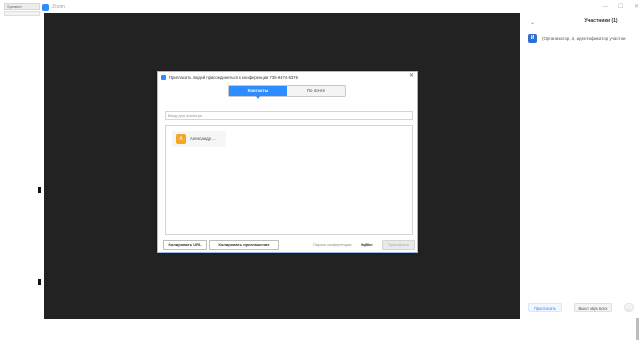  Describe the element at coordinates (39, 282) in the screenshot. I see `left-marker-lower` at that location.